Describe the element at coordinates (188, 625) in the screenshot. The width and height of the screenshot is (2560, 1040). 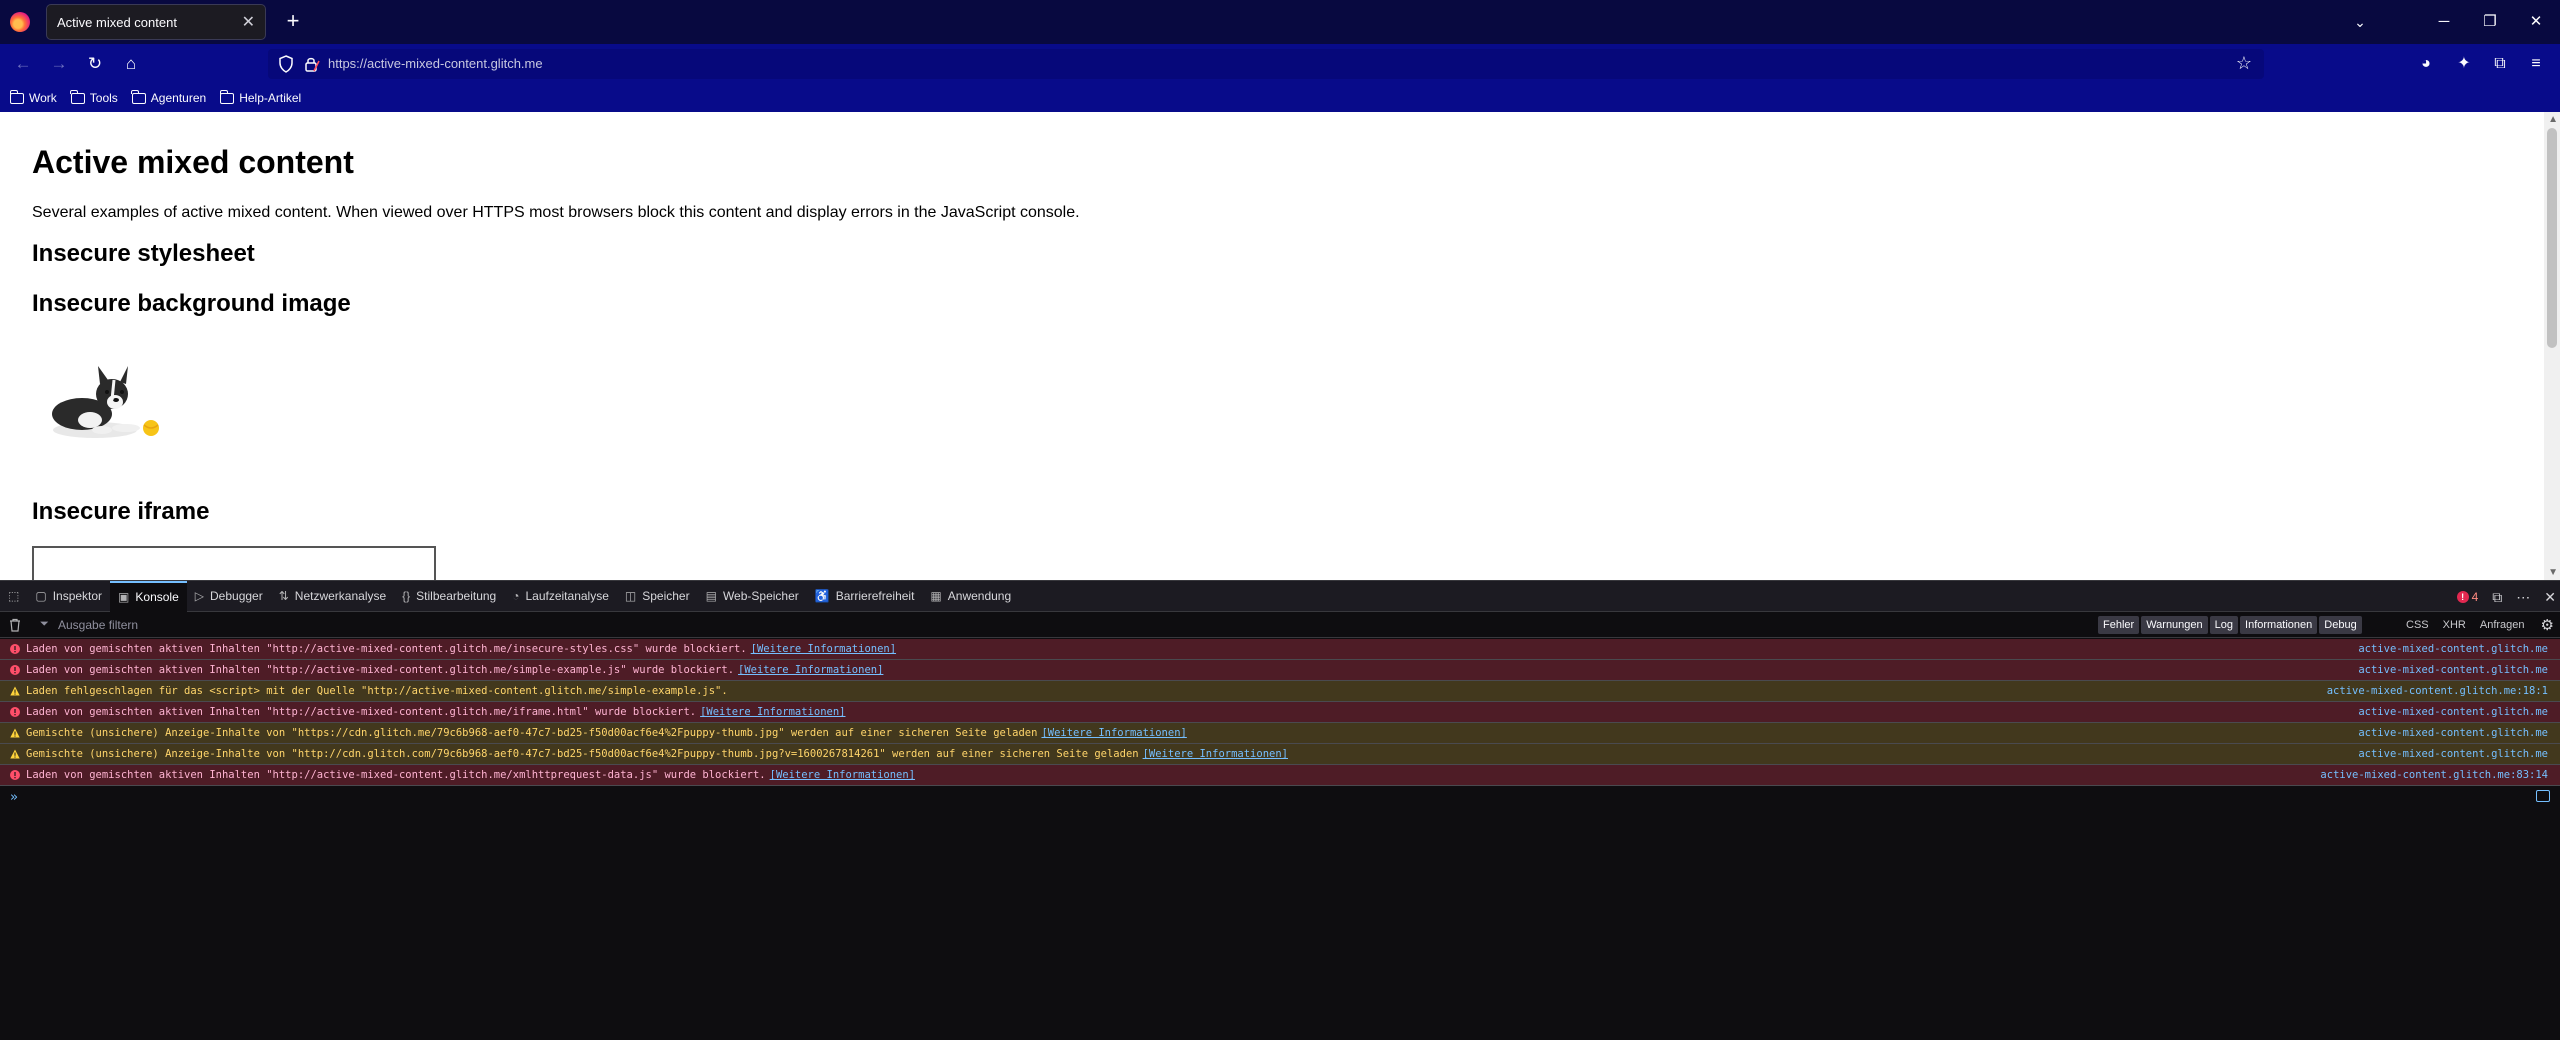
I see `console-filter-input` at that location.